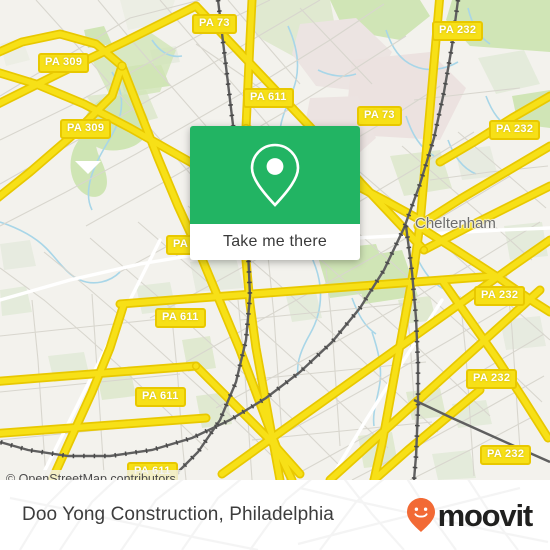 This screenshot has width=550, height=550. Describe the element at coordinates (455, 223) in the screenshot. I see `place-label: Cheltenham` at that location.